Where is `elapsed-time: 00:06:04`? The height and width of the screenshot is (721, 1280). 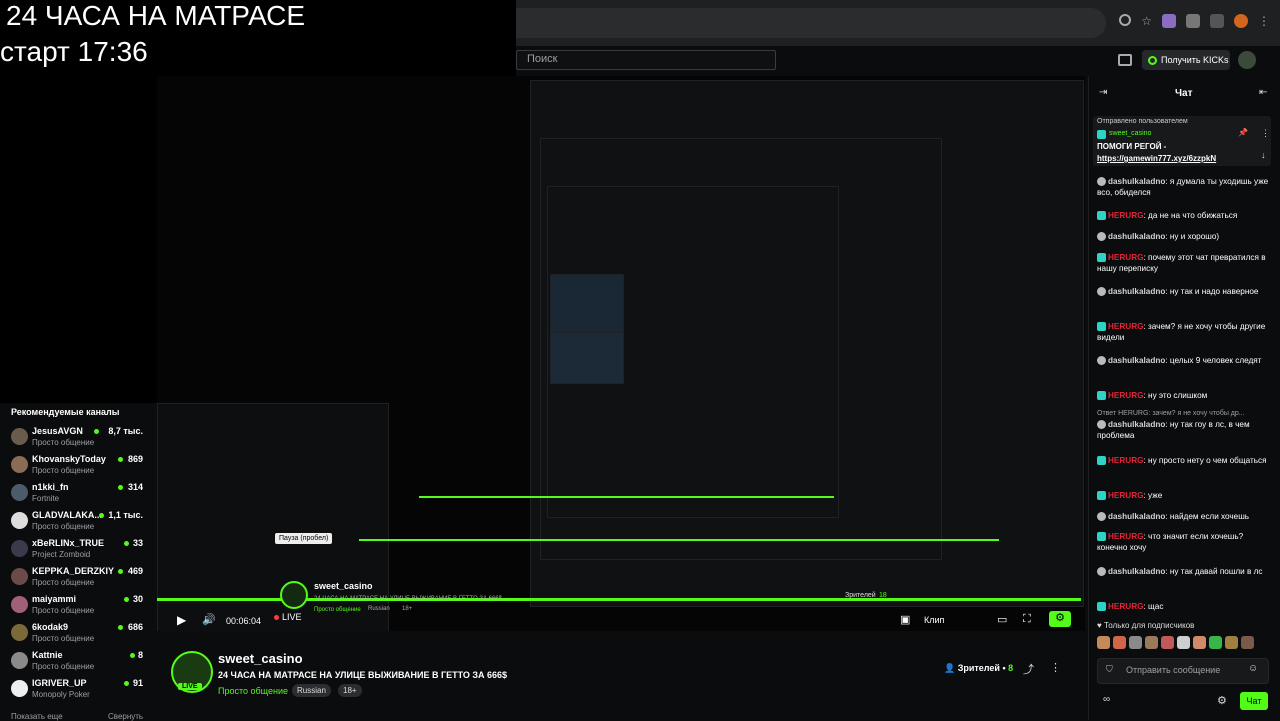
elapsed-time: 00:06:04 is located at coordinates (244, 621).